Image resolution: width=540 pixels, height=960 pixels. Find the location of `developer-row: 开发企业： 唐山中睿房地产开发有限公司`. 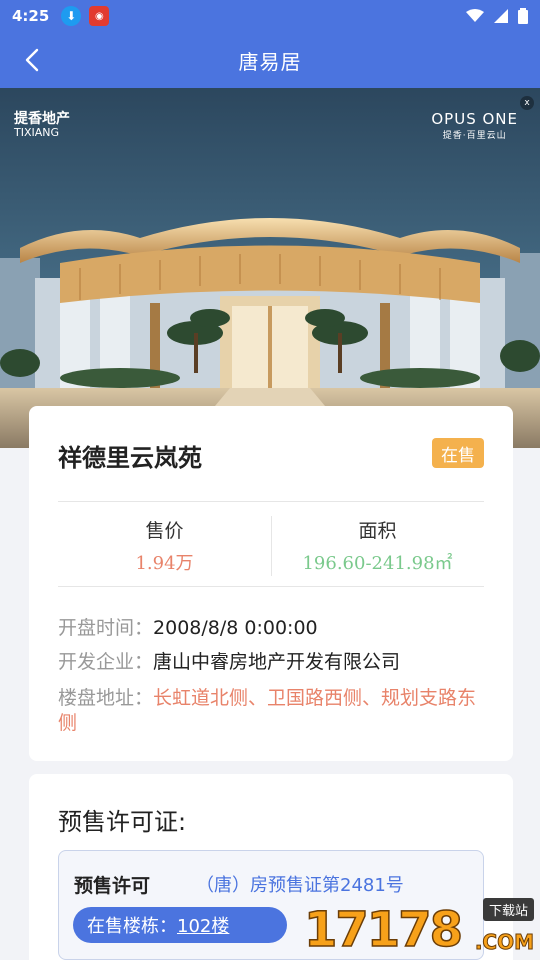

developer-row: 开发企业： 唐山中睿房地产开发有限公司 is located at coordinates (273, 662).